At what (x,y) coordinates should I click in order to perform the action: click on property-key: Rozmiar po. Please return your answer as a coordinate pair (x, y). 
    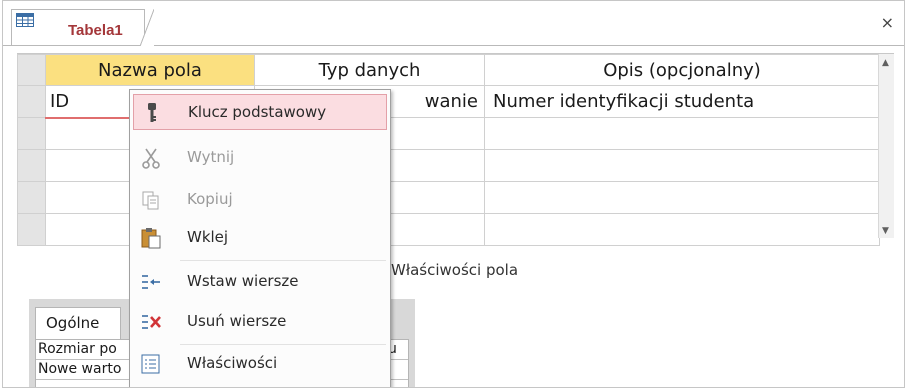
    Looking at the image, I should click on (77, 349).